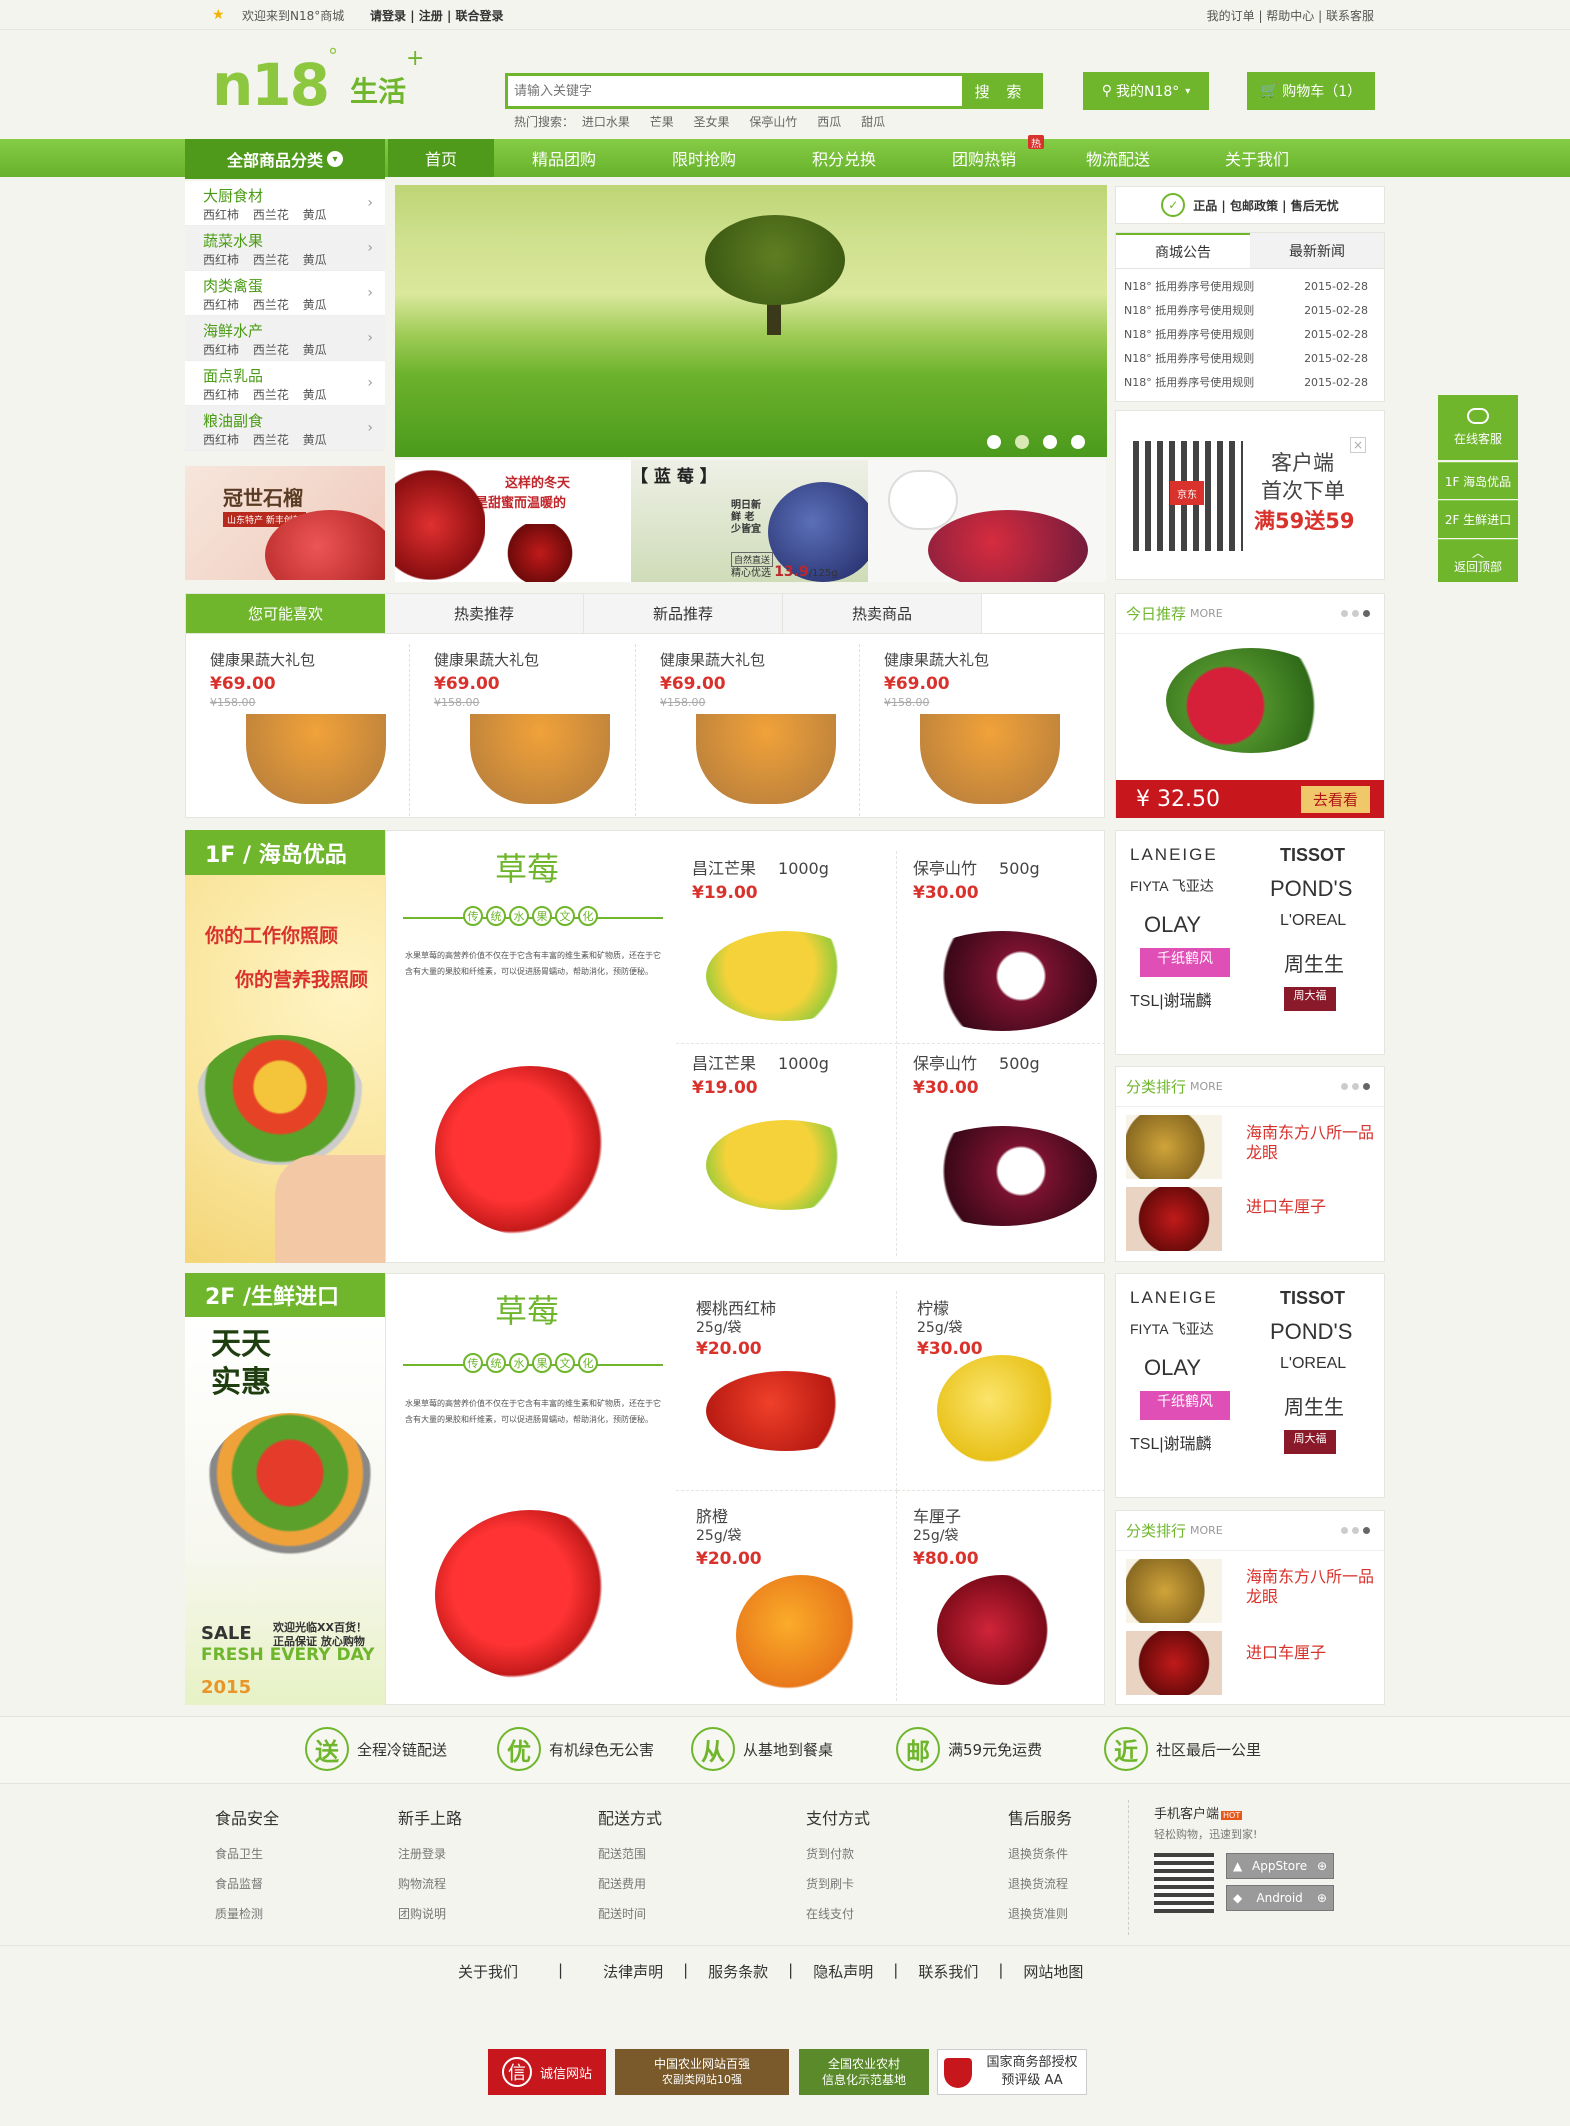 This screenshot has height=2126, width=1570. What do you see at coordinates (1183, 250) in the screenshot?
I see `tab-announcements: 商城公告` at bounding box center [1183, 250].